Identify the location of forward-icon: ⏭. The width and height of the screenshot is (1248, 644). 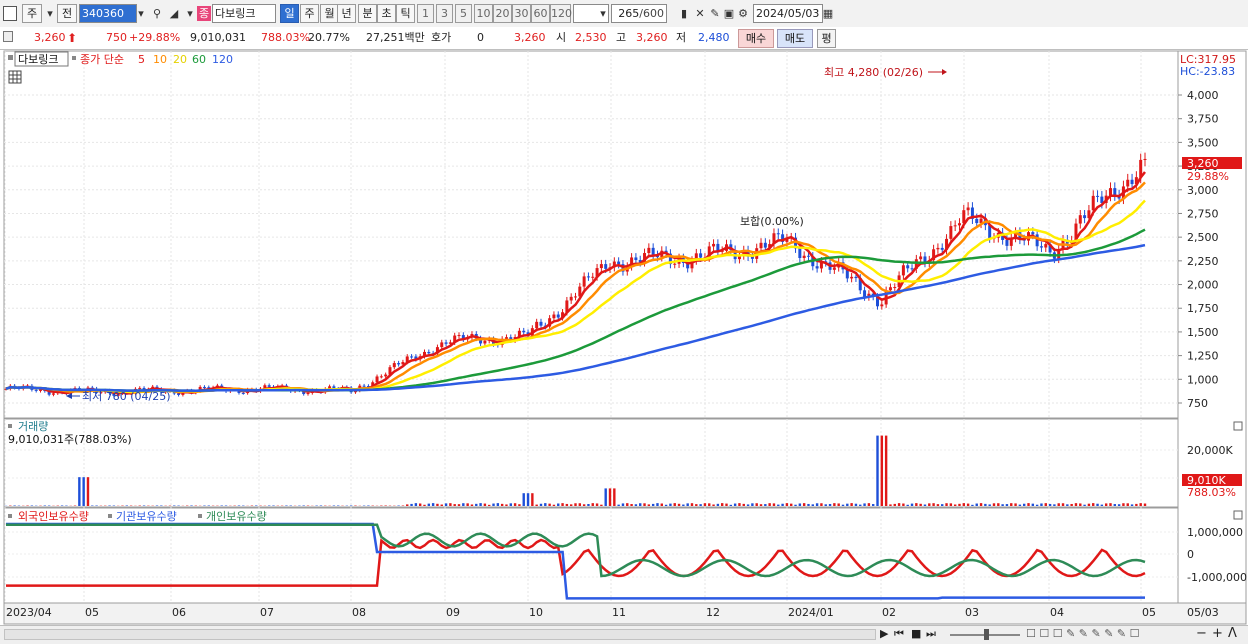
(931, 634).